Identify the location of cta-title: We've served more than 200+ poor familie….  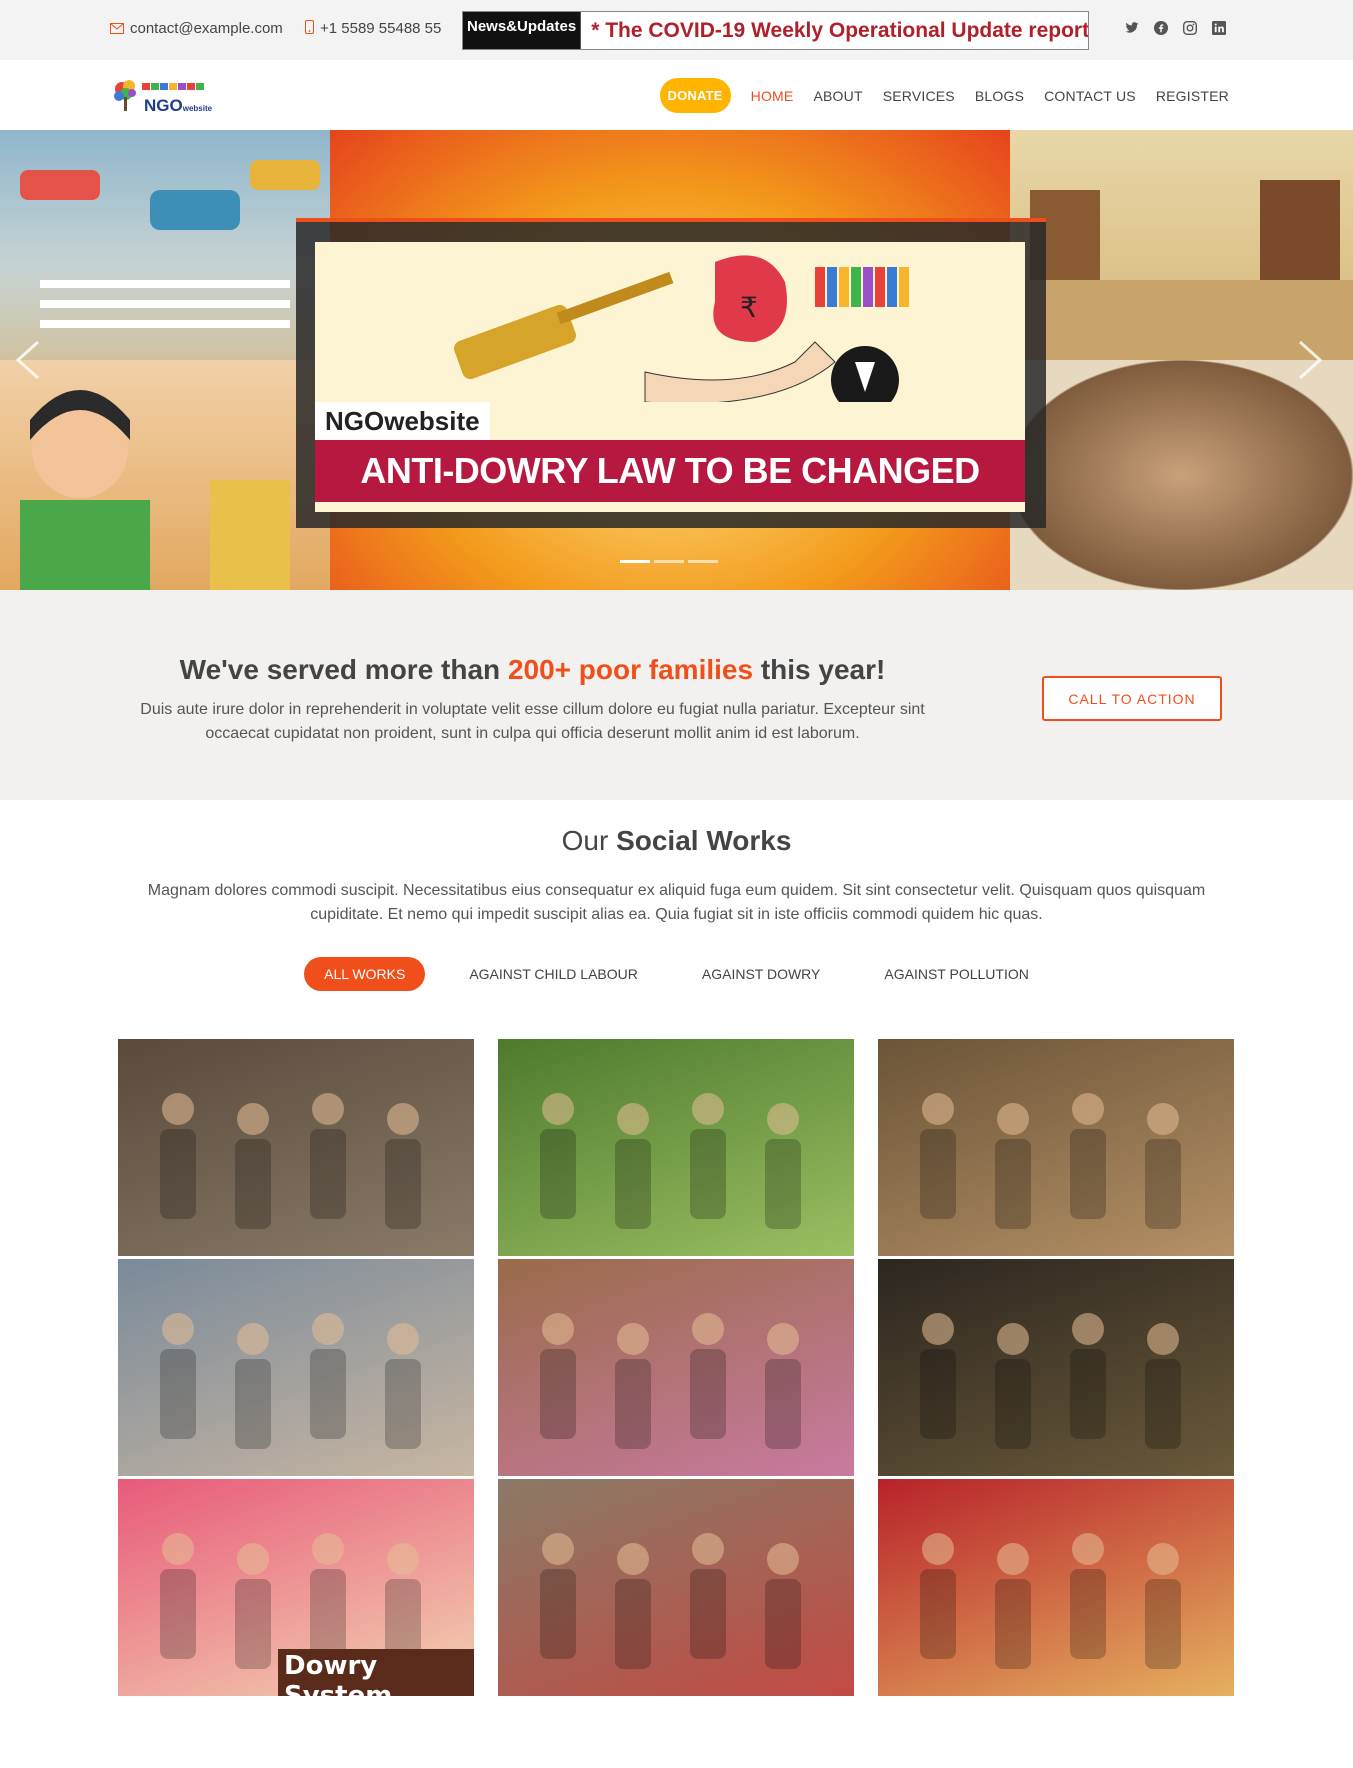
(532, 670).